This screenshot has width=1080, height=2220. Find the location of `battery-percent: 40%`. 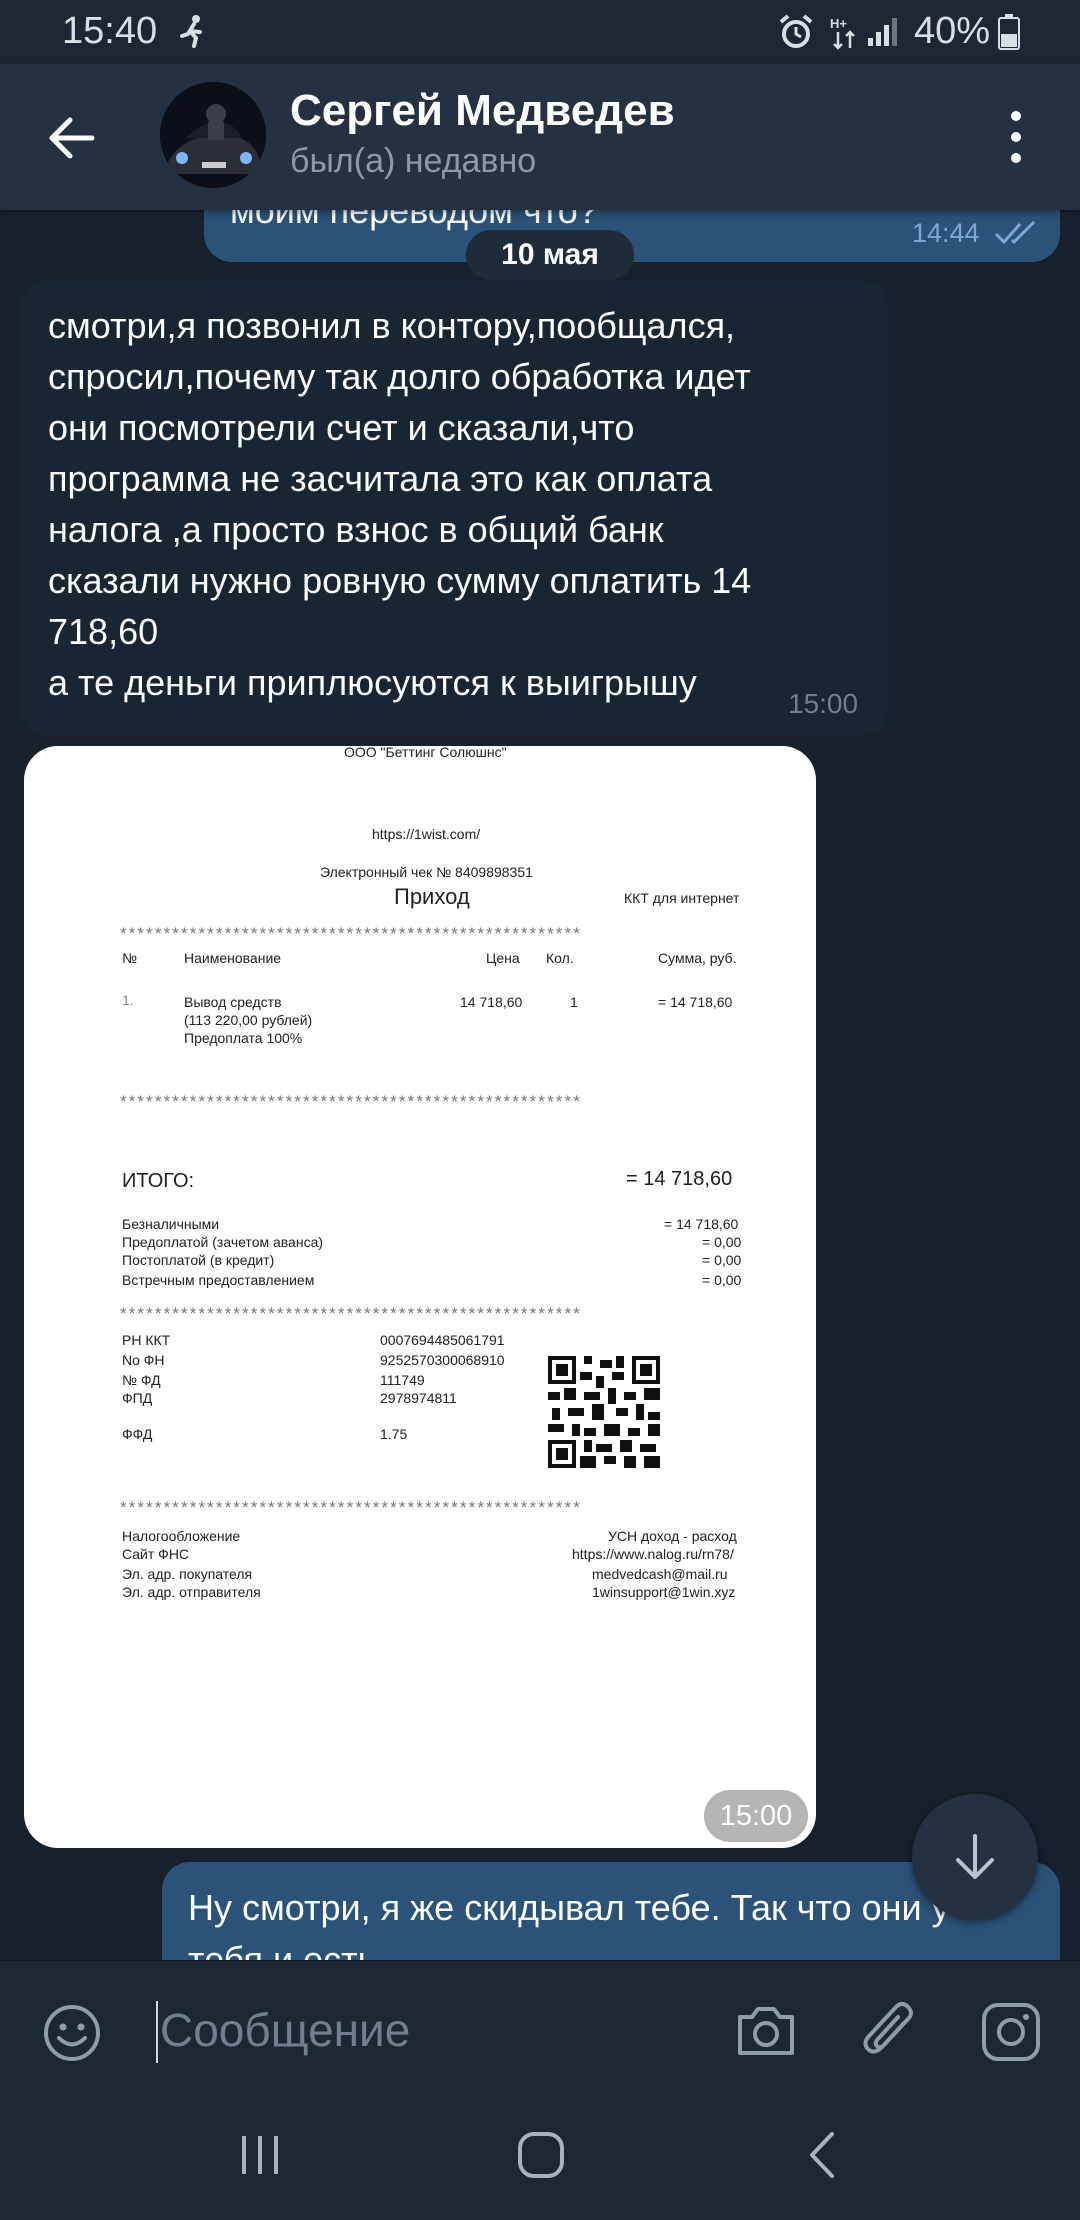

battery-percent: 40% is located at coordinates (952, 31).